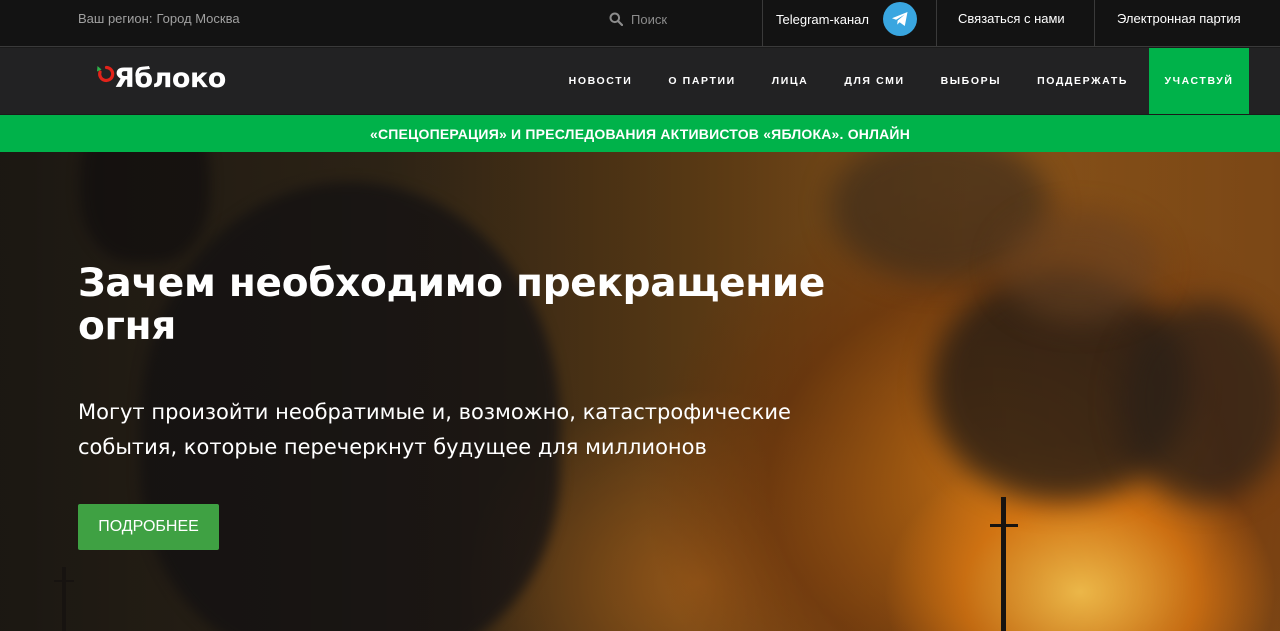 The image size is (1280, 631). I want to click on nav-item-support: ПОДДЕРЖАТЬ, so click(1082, 81).